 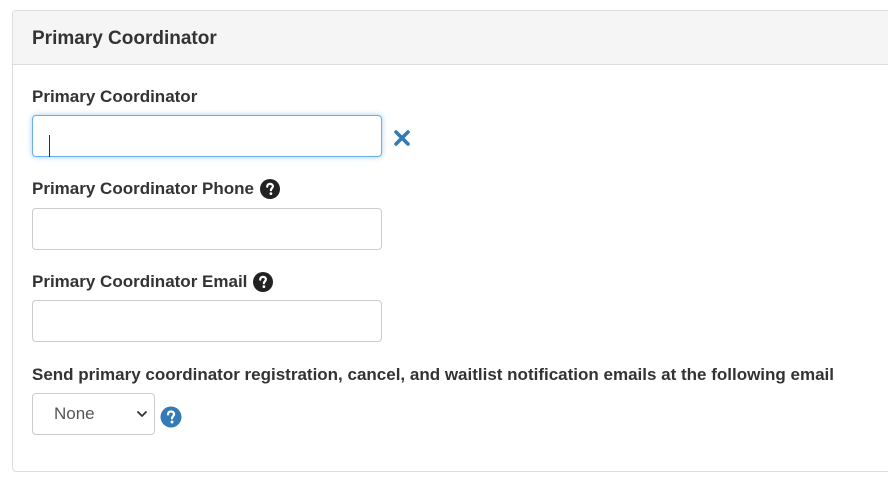 I want to click on email-label-text: Primary Coordinator Email, so click(x=140, y=281).